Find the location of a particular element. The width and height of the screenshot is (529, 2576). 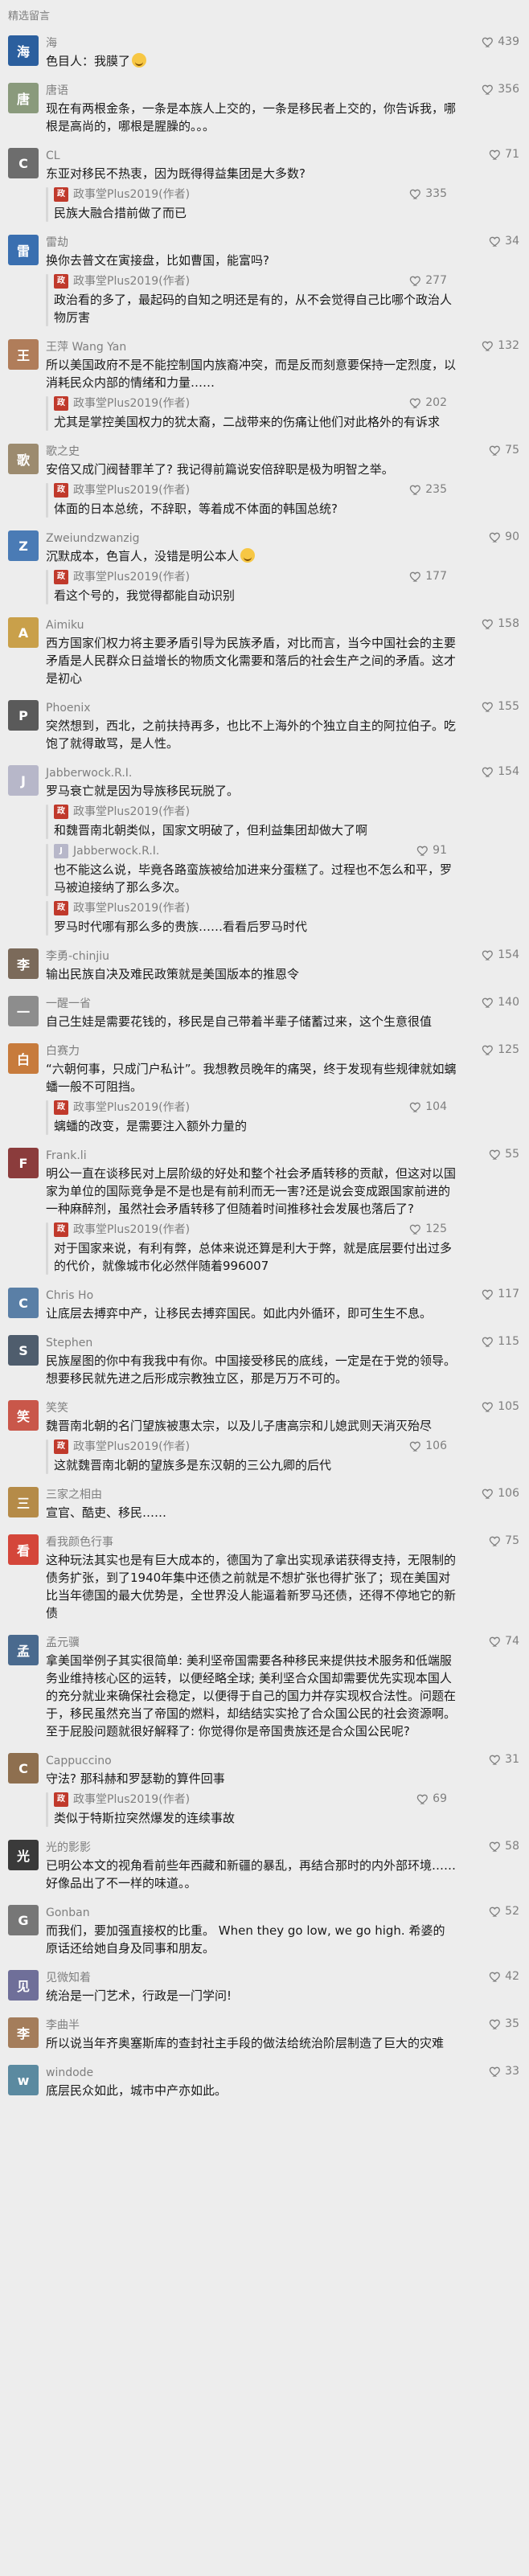

reply-like-button: 177 is located at coordinates (428, 576).